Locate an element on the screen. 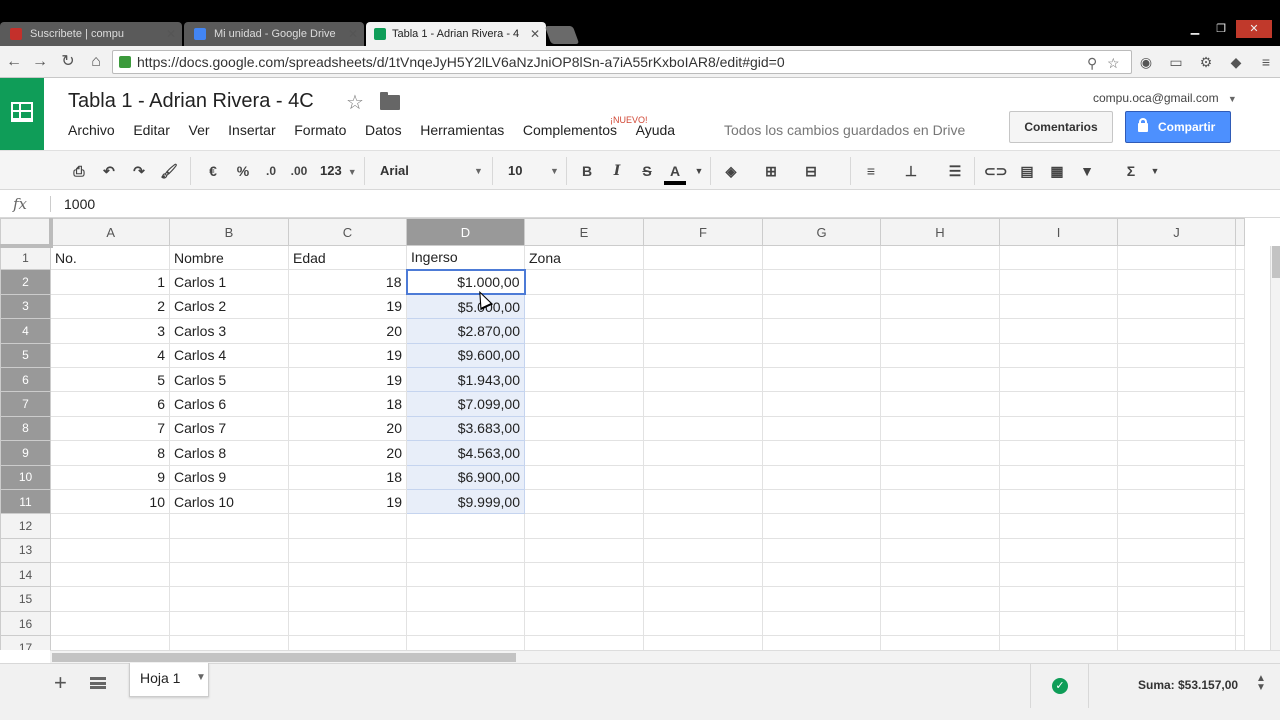  column-header-d: D is located at coordinates (465, 232).